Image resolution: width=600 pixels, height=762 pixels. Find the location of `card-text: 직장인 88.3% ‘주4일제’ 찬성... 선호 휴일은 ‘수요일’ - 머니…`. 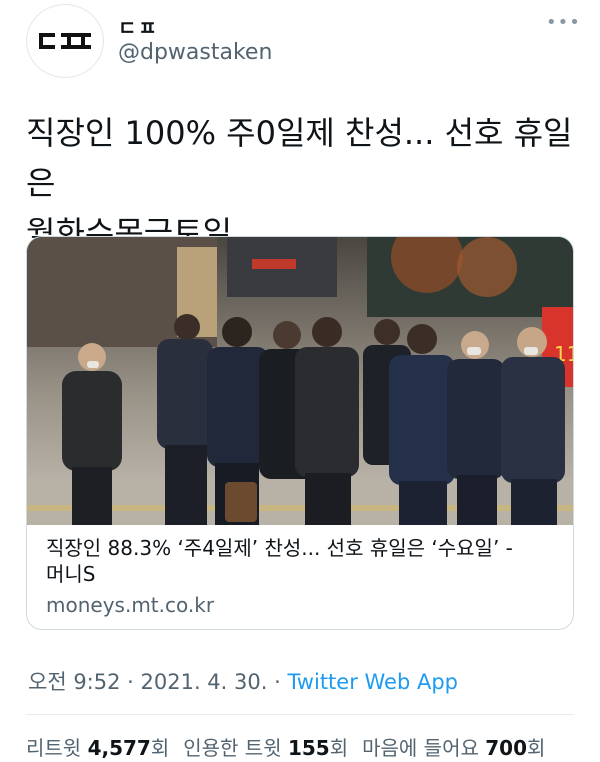

card-text: 직장인 88.3% ‘주4일제’ 찬성... 선호 휴일은 ‘수요일’ - 머니… is located at coordinates (301, 577).